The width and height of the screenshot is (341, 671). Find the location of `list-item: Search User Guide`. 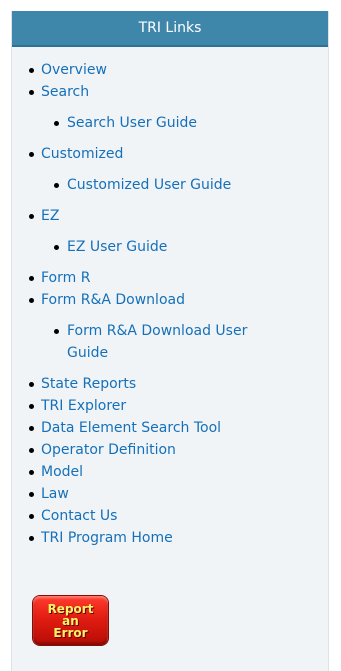

list-item: Search User Guide is located at coordinates (149, 123).